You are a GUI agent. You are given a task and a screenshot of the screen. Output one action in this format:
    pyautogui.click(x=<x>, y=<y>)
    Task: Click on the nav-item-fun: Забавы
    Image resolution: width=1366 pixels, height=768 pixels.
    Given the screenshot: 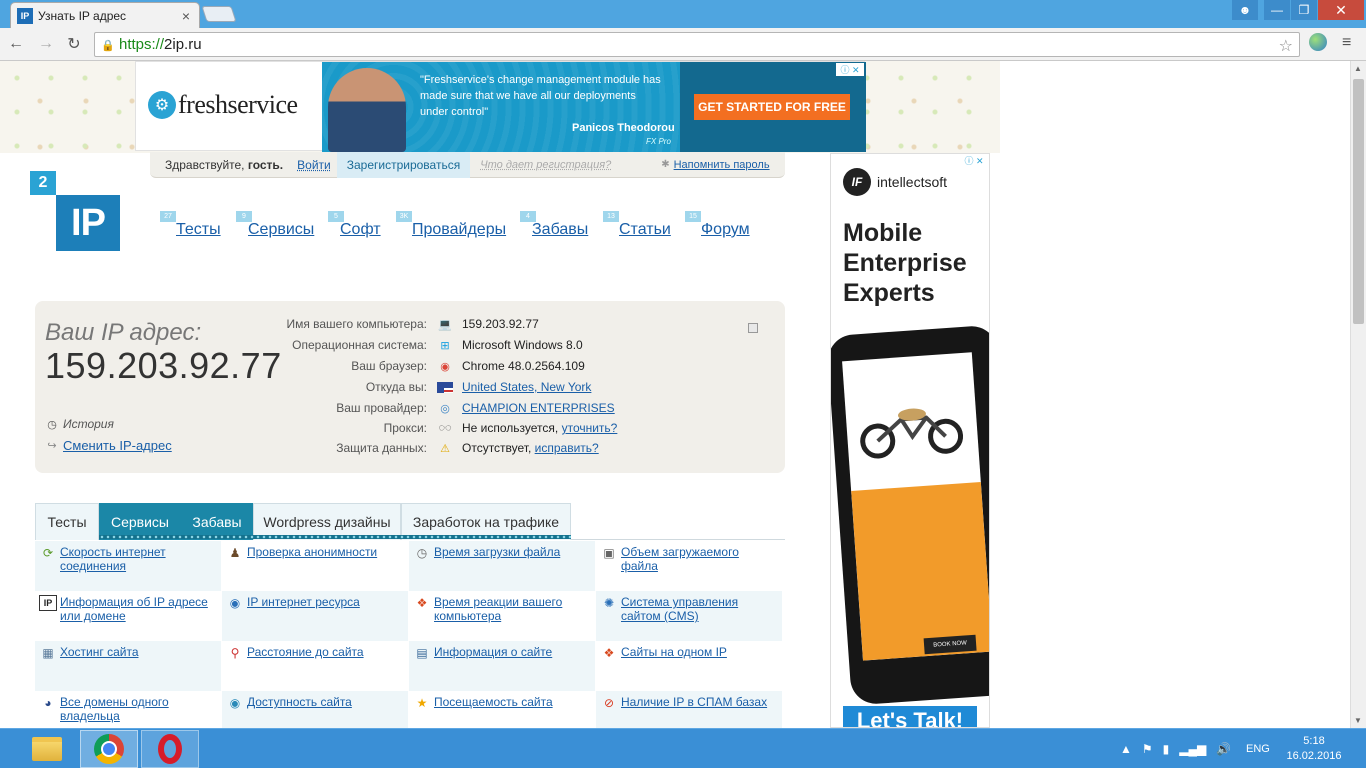 What is the action you would take?
    pyautogui.click(x=560, y=230)
    